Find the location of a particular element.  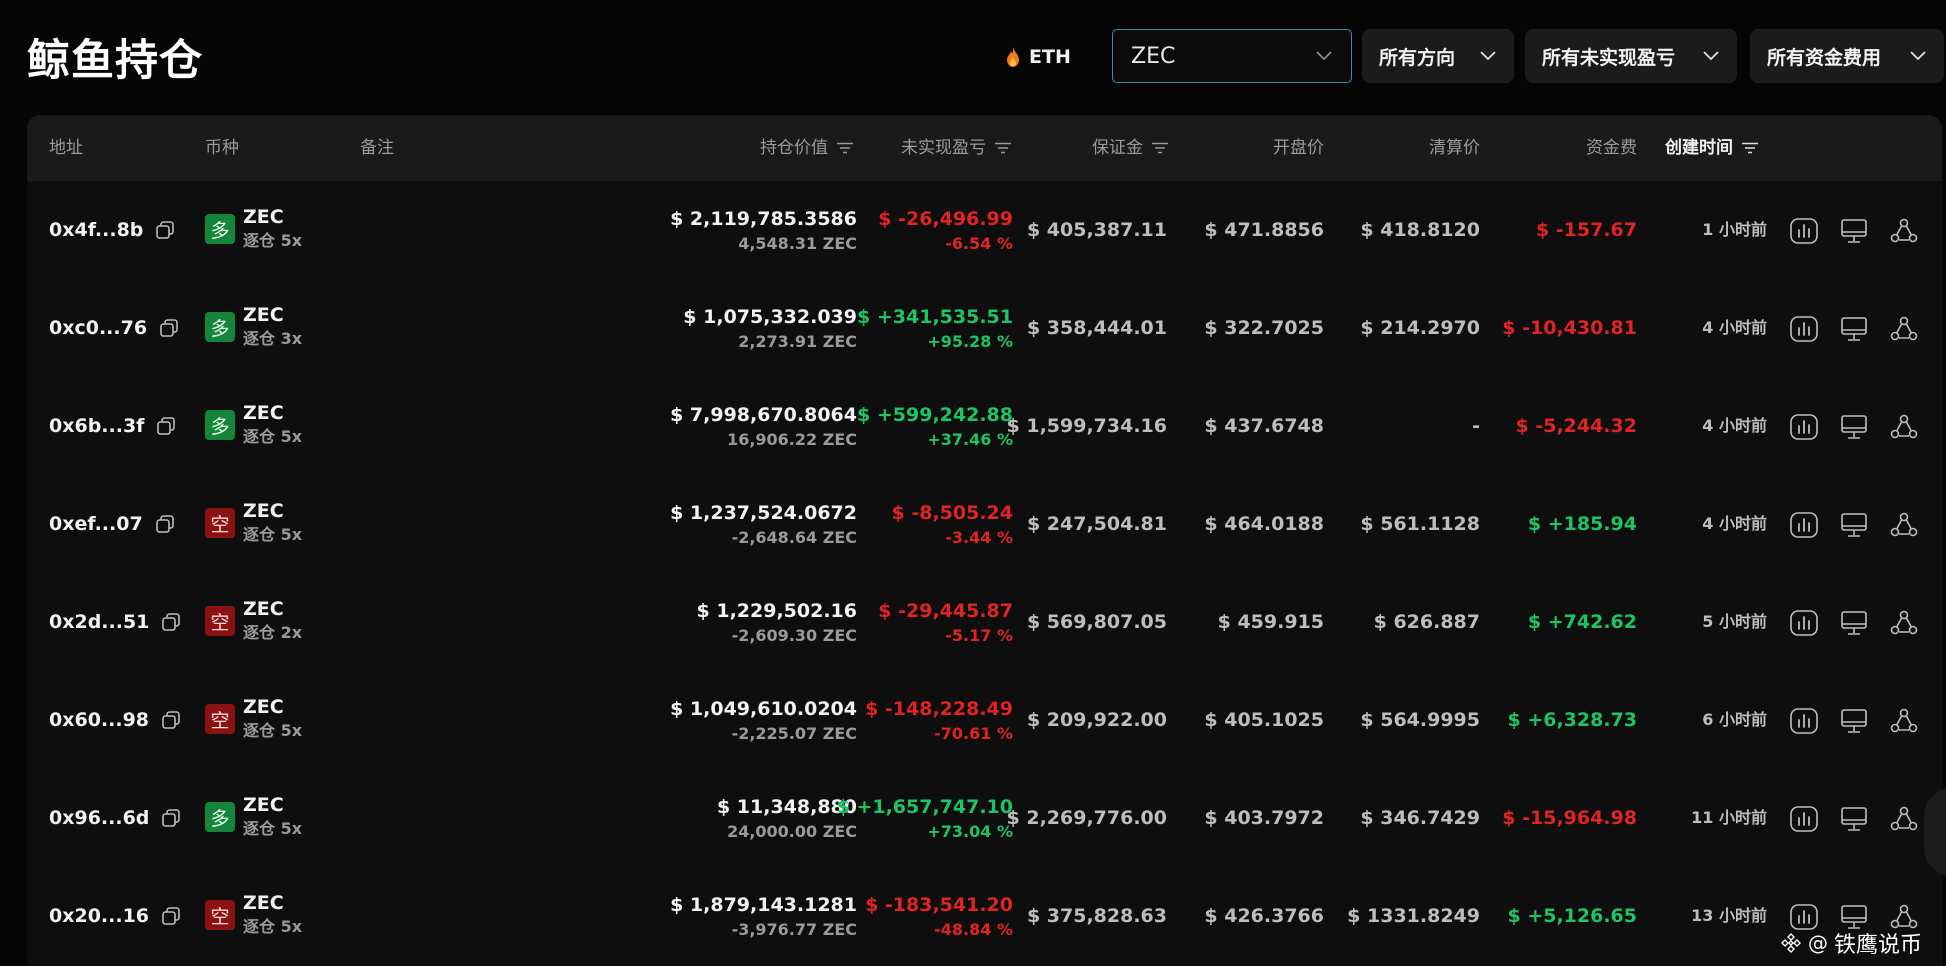

position-value: $ 1,879,143.1281 is located at coordinates (763, 905).